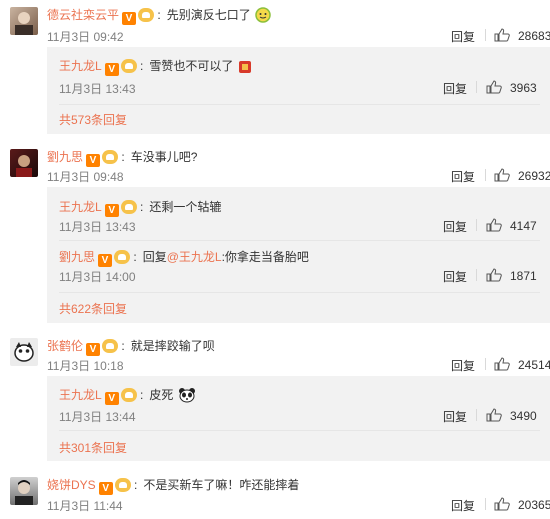 This screenshot has height=519, width=550. What do you see at coordinates (194, 257) in the screenshot?
I see `mention-link: @王九龙L` at bounding box center [194, 257].